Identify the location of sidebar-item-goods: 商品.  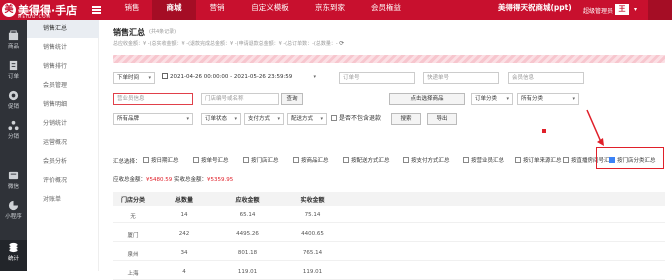
(13, 40).